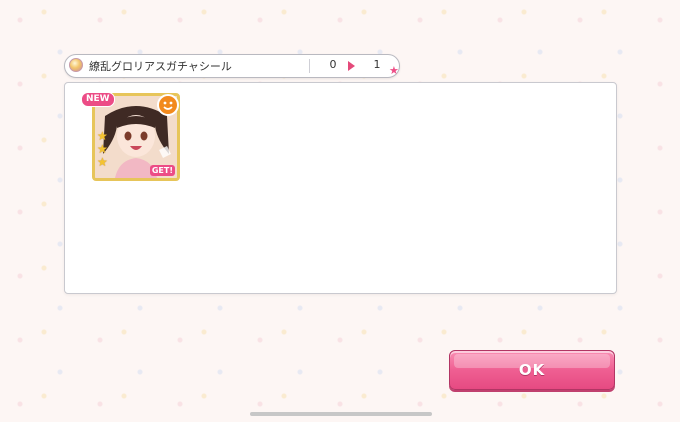 Image resolution: width=680 pixels, height=422 pixels. I want to click on item-name: 繚乱グロリアスガチャシール, so click(160, 66).